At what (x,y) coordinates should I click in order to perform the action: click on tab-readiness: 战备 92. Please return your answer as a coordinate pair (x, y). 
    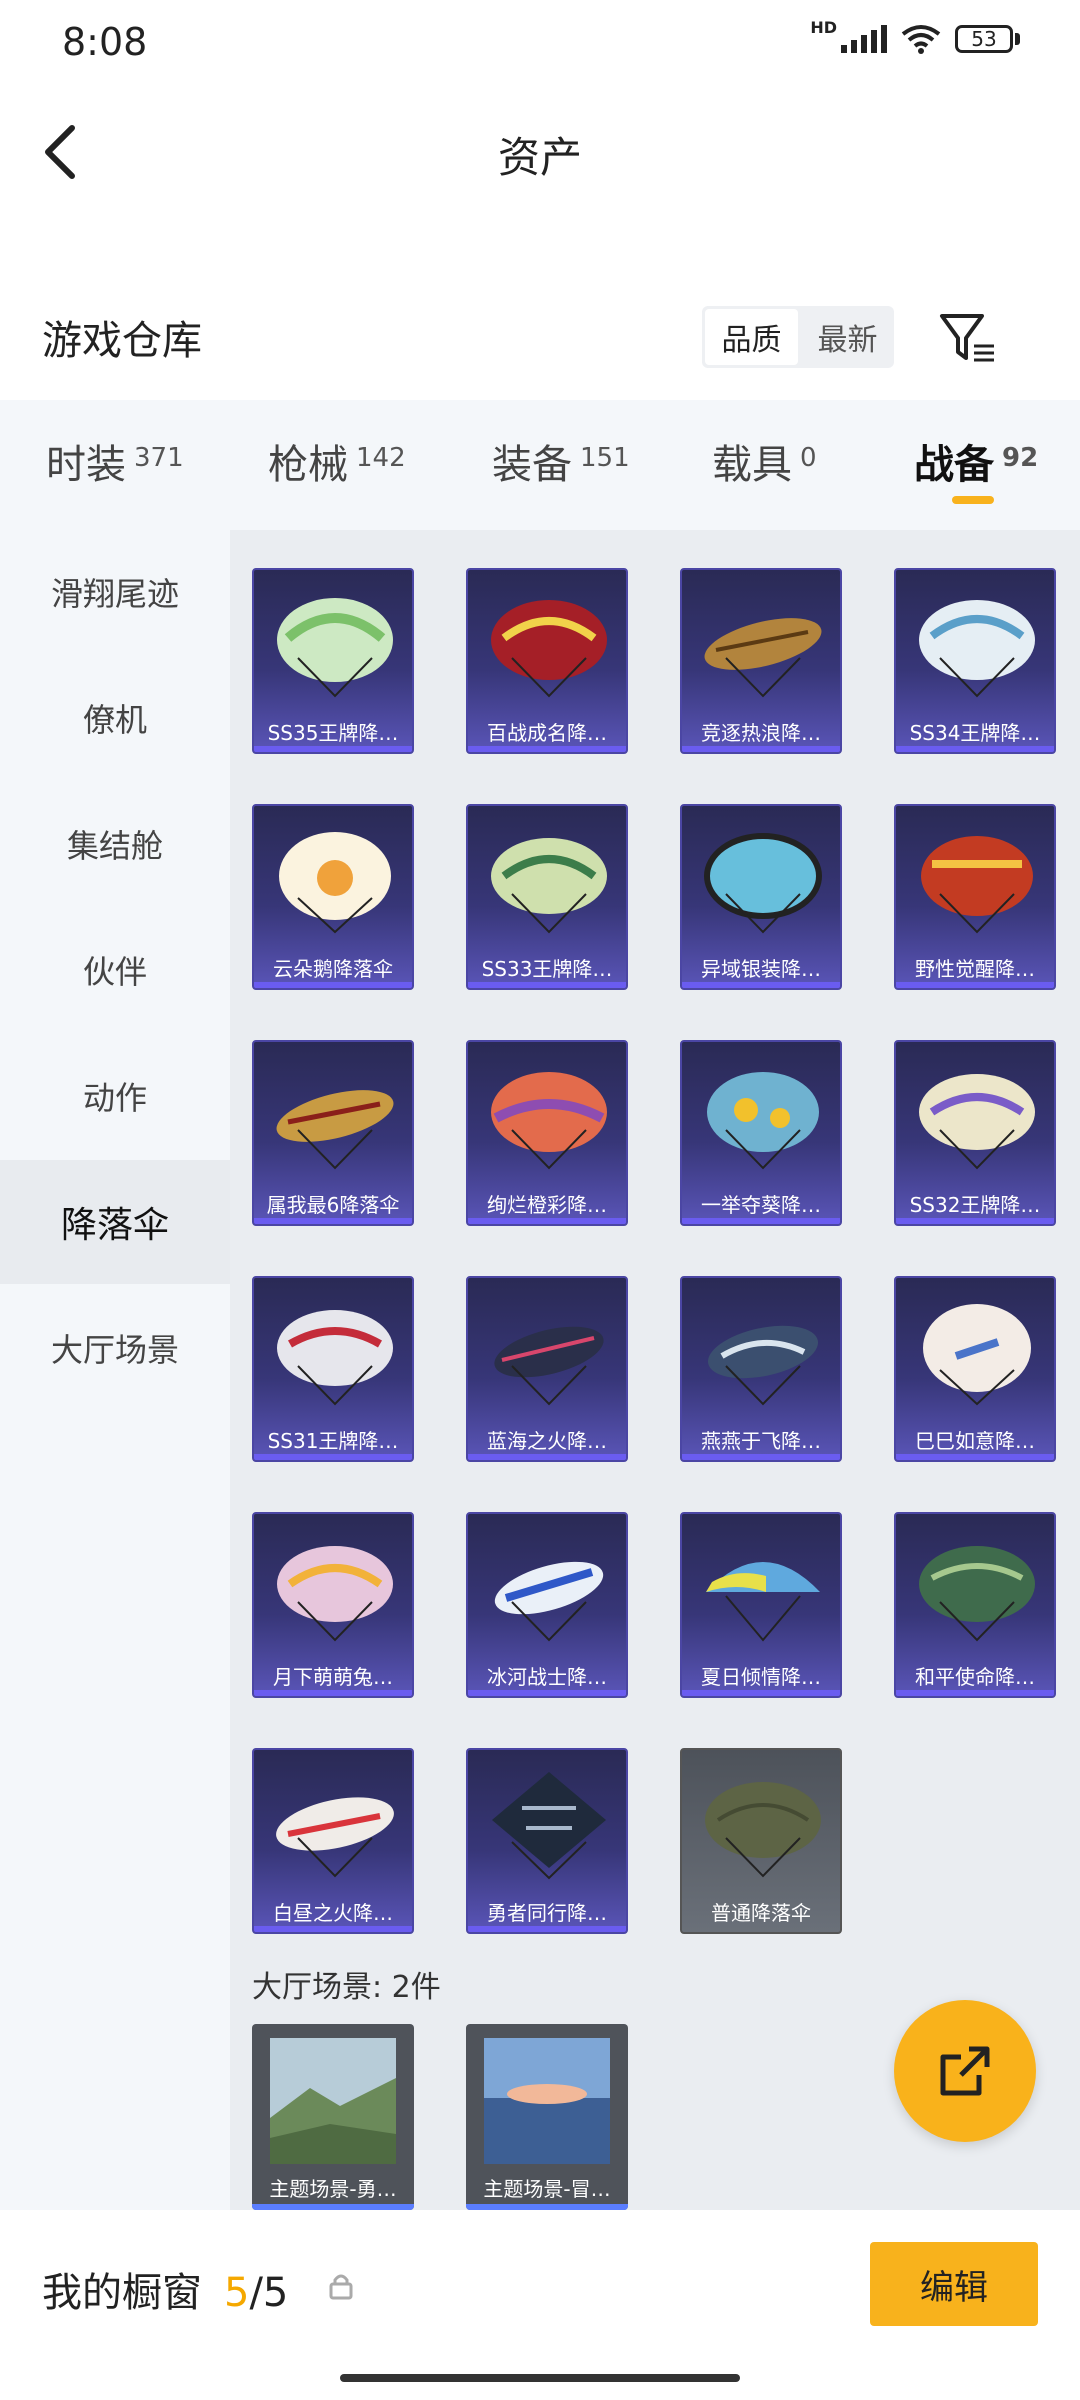
    Looking at the image, I should click on (976, 461).